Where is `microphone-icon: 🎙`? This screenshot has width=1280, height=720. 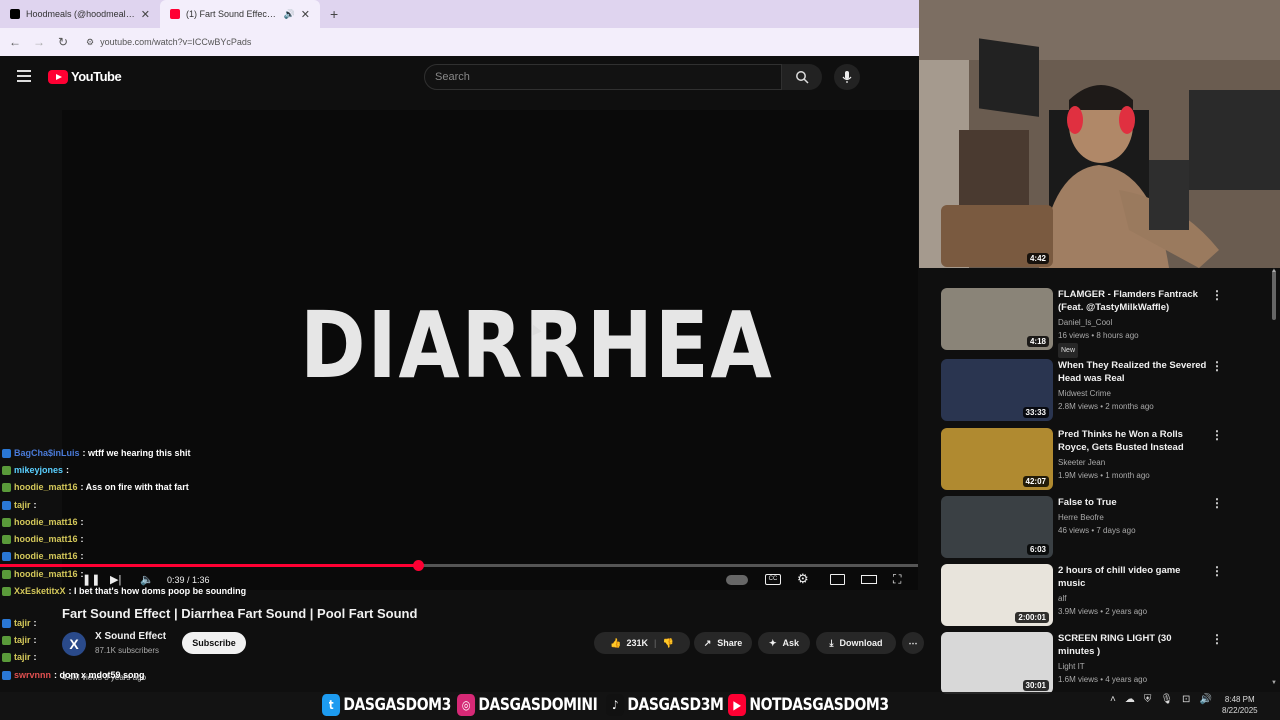 microphone-icon: 🎙 is located at coordinates (1166, 699).